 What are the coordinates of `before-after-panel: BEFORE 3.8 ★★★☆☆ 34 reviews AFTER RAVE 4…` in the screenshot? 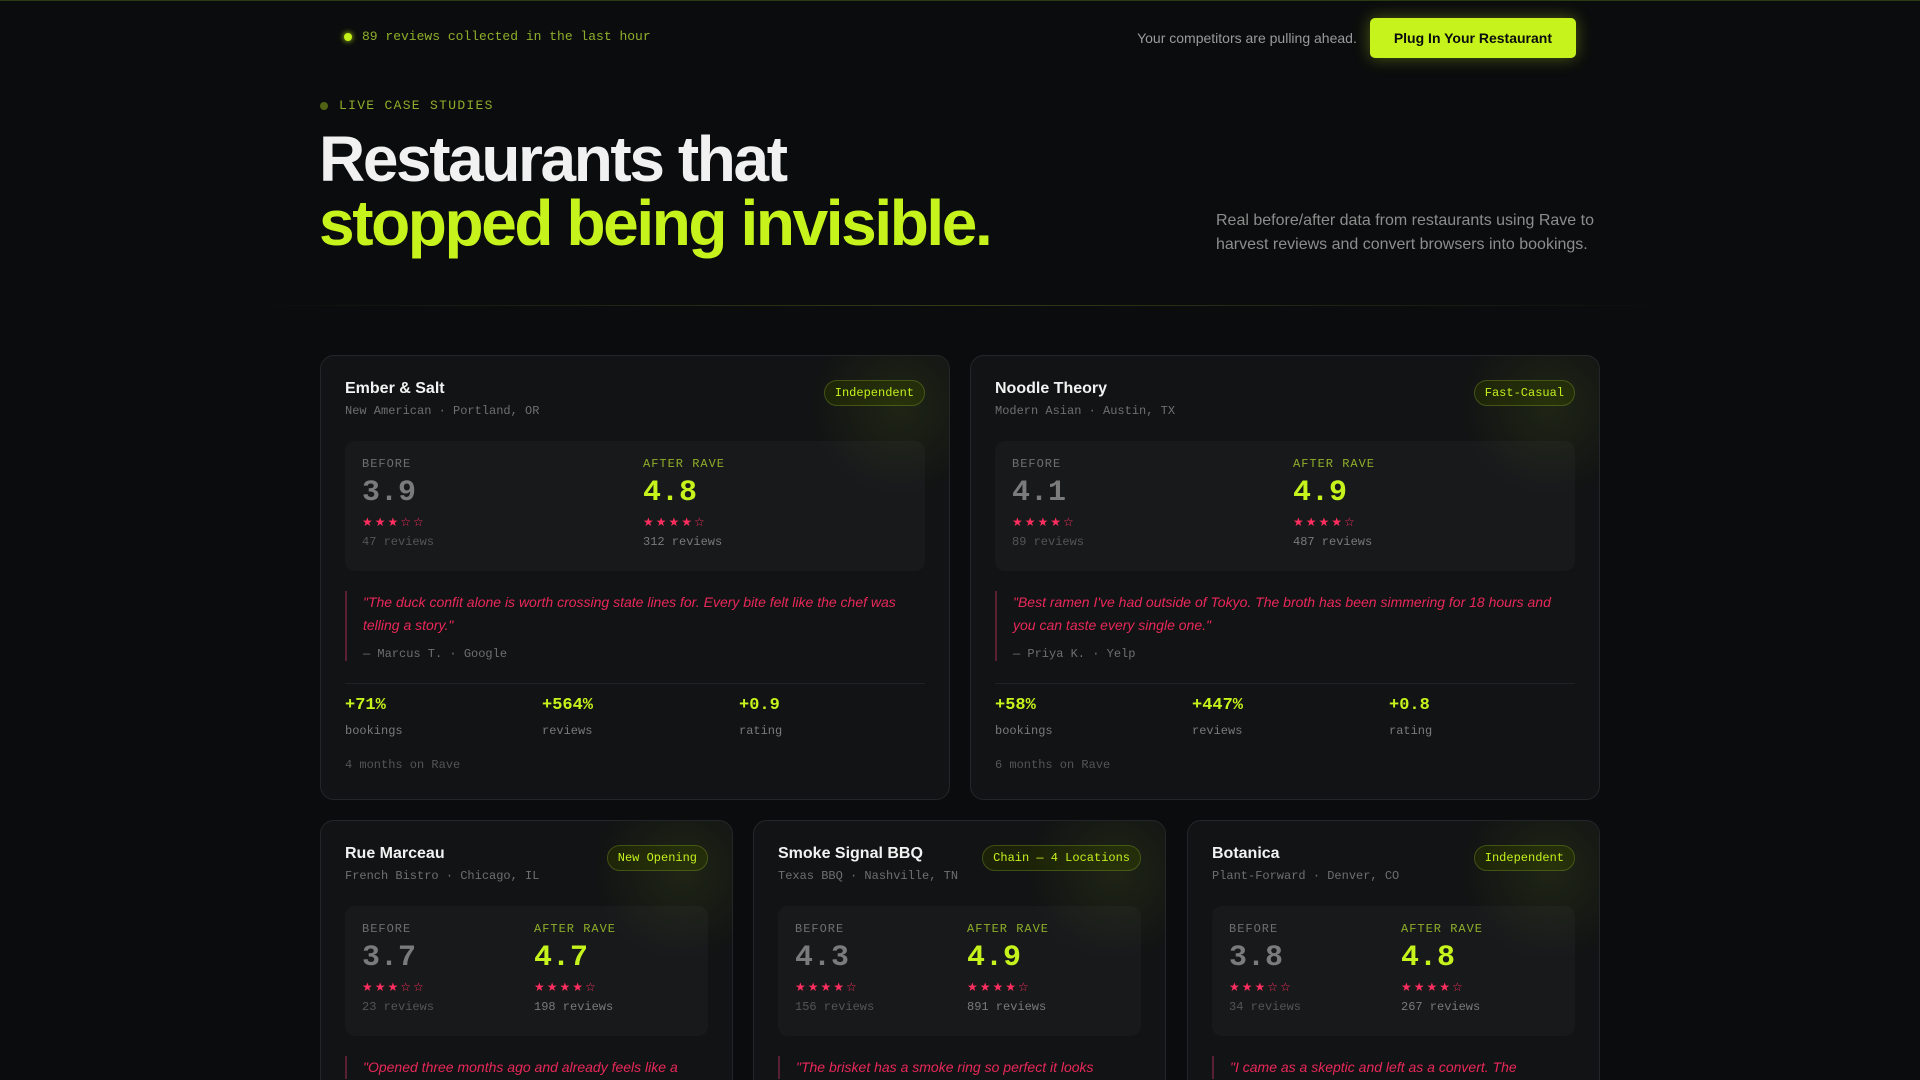 It's located at (1393, 971).